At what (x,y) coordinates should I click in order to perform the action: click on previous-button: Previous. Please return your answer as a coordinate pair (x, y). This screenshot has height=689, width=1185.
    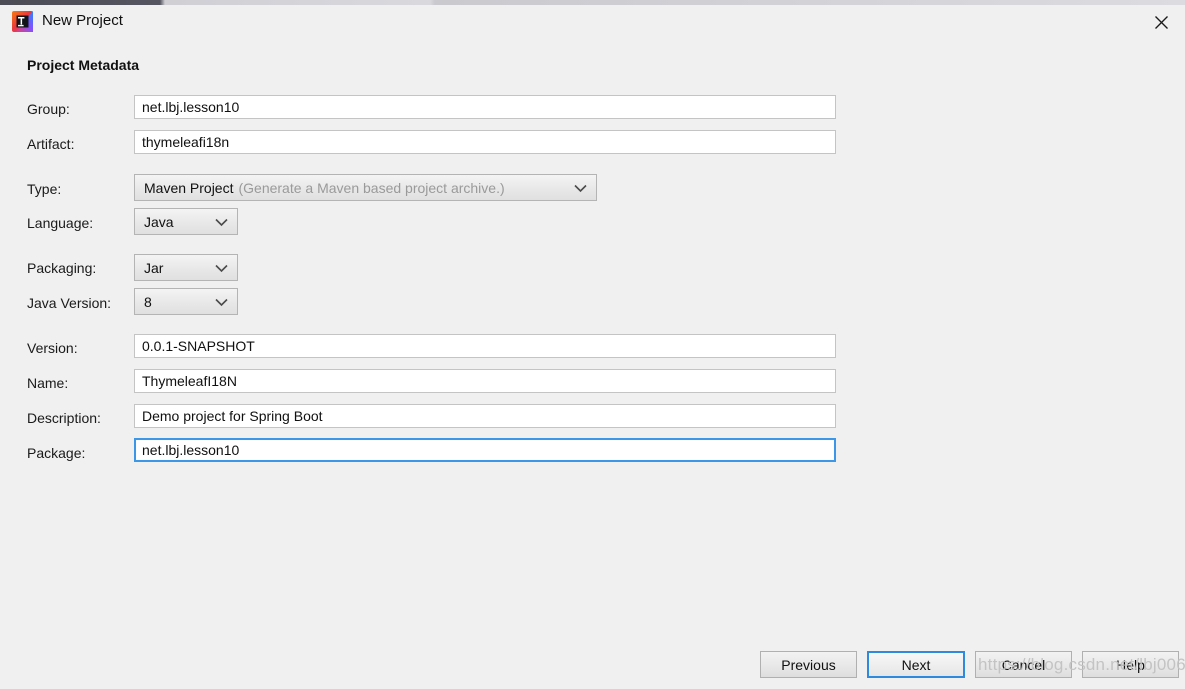
    Looking at the image, I should click on (808, 664).